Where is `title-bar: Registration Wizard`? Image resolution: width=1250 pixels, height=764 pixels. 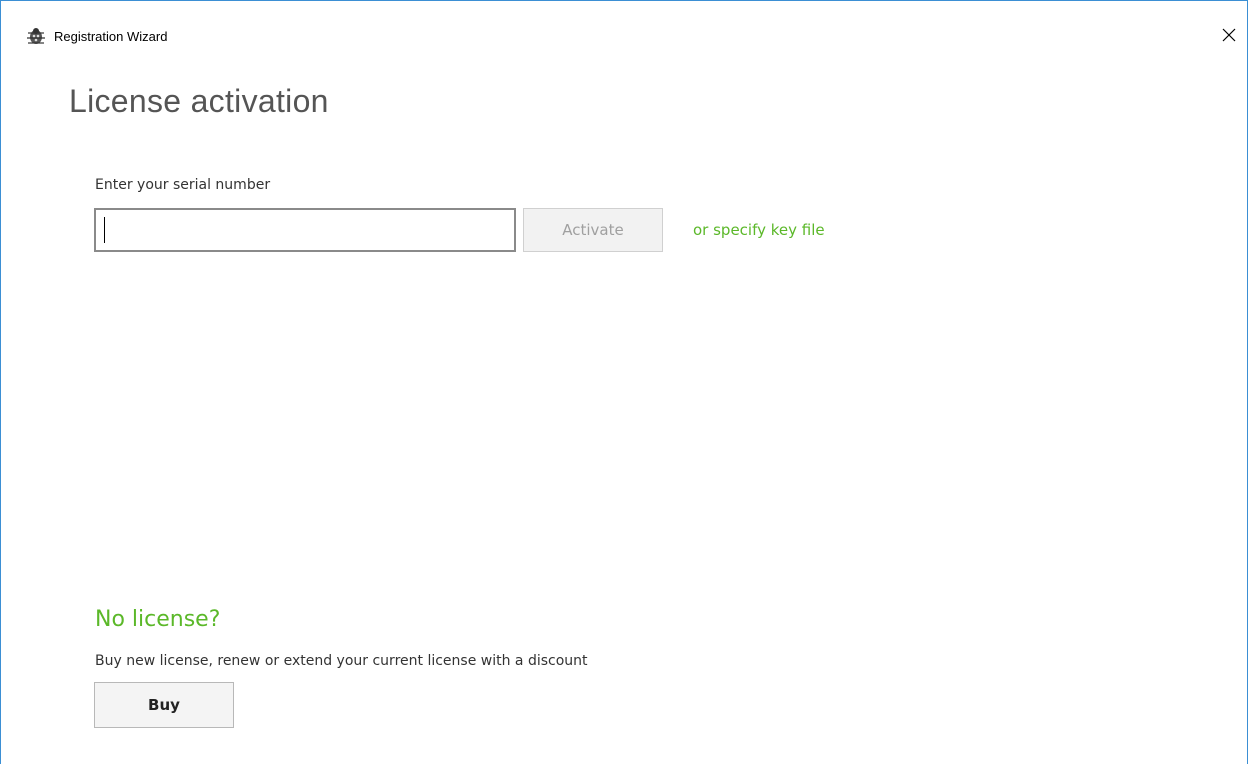
title-bar: Registration Wizard is located at coordinates (624, 22).